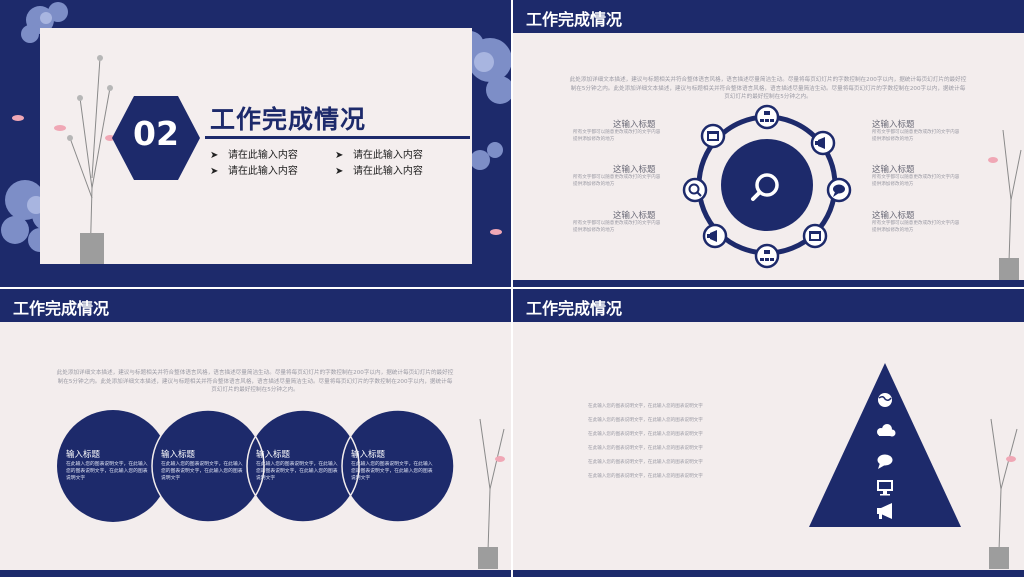 The height and width of the screenshot is (577, 1024). Describe the element at coordinates (768, 16) in the screenshot. I see `slide-header: 工作完成情况` at that location.